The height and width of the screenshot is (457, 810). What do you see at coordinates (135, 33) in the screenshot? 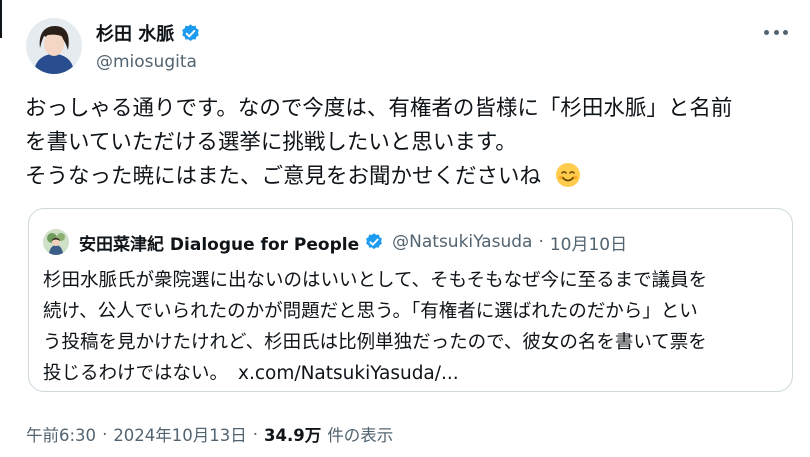
I see `author-display-name: 杉田 水脈` at bounding box center [135, 33].